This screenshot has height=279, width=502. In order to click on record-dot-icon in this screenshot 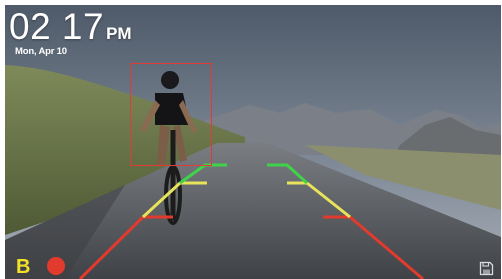, I will do `click(56, 266)`.